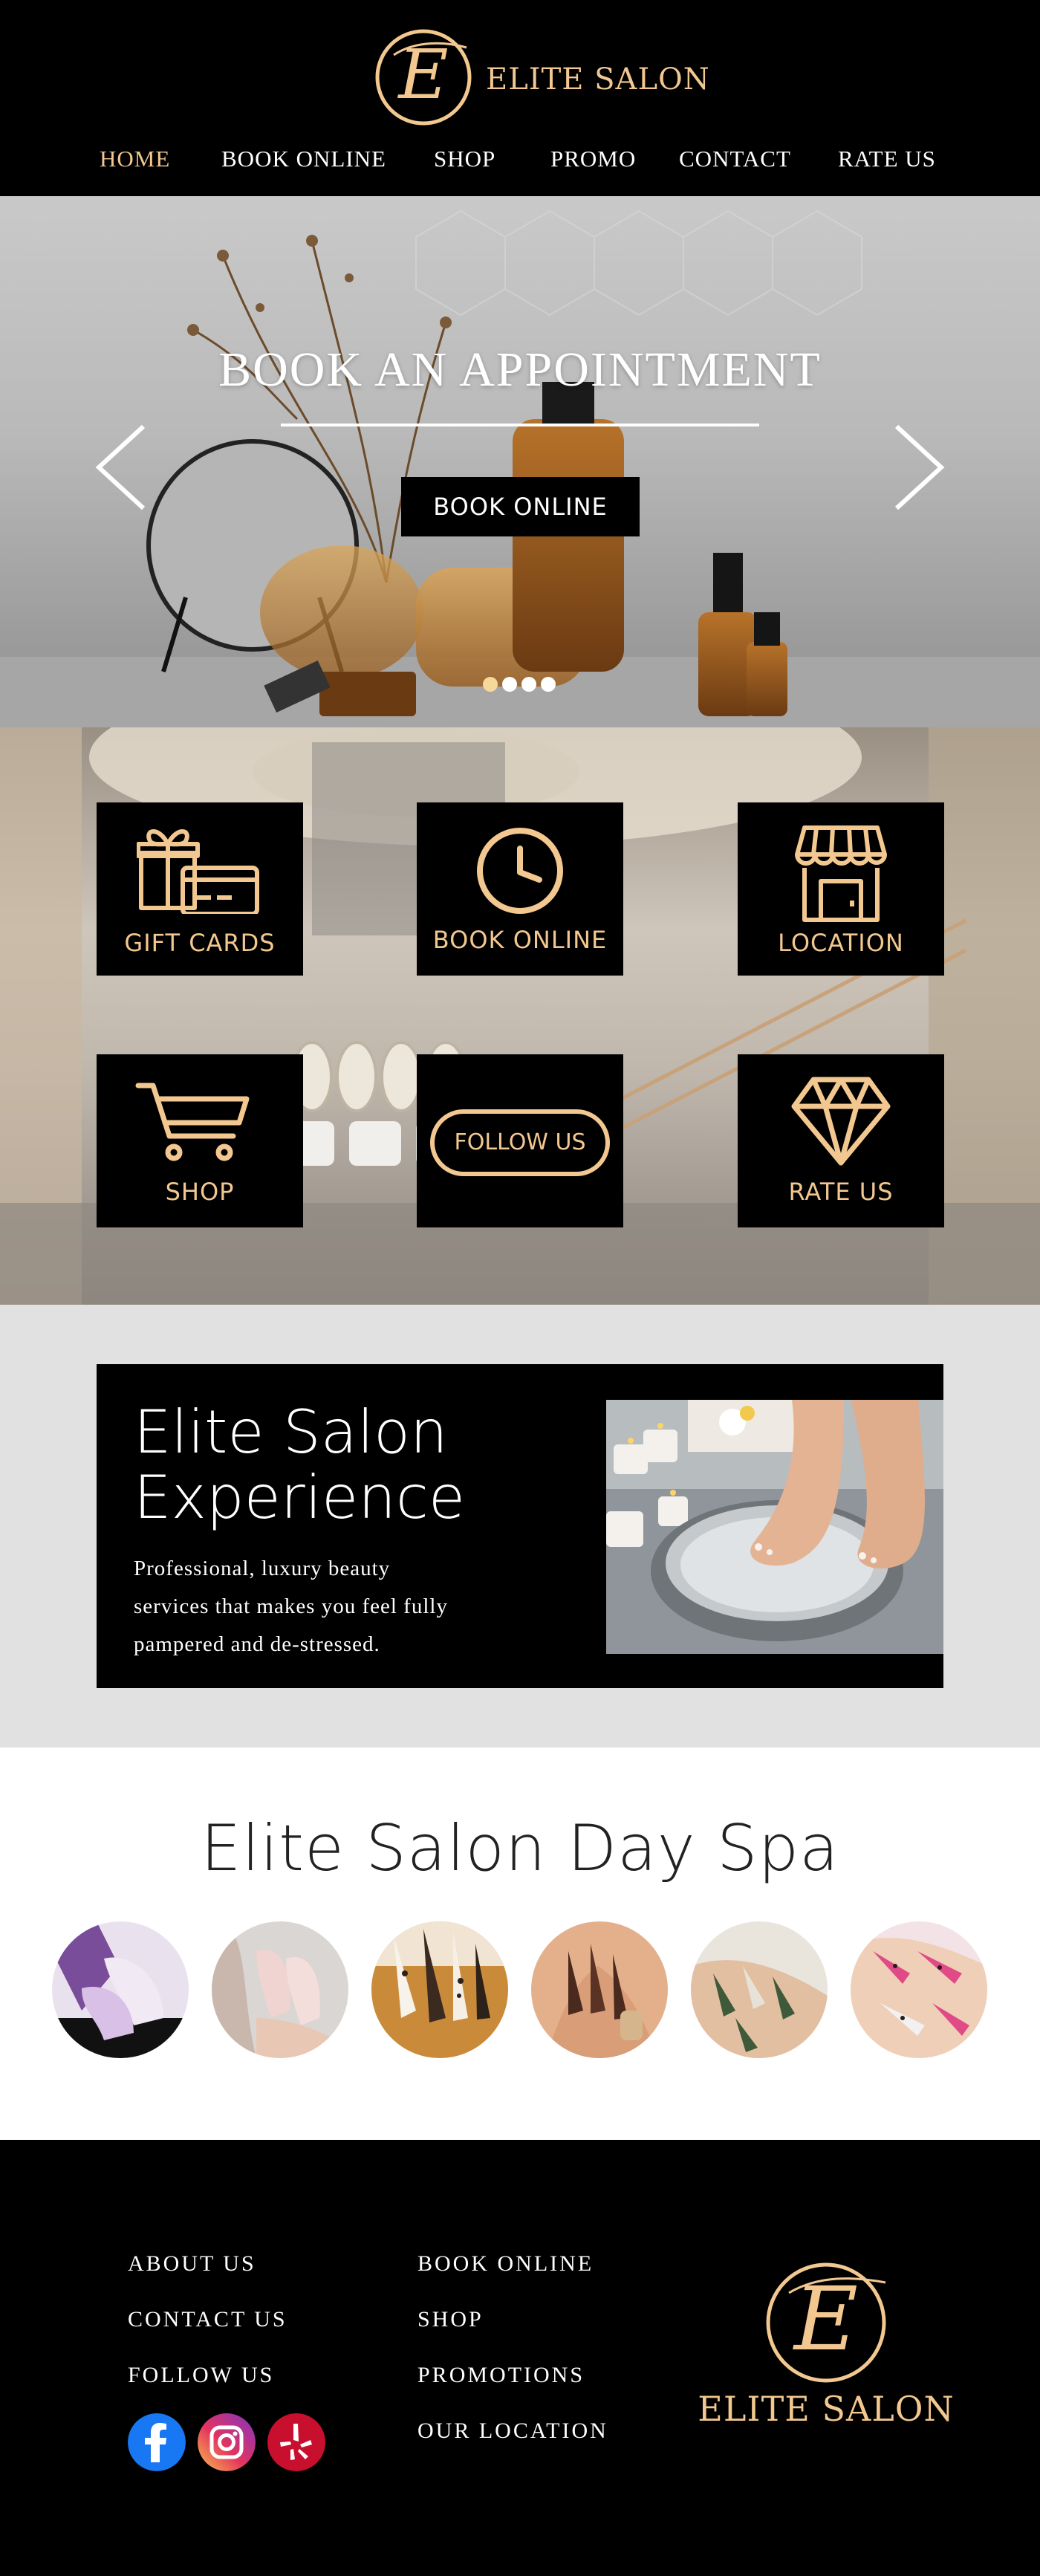 The height and width of the screenshot is (2576, 1040). I want to click on tile-location: LOCATION, so click(841, 889).